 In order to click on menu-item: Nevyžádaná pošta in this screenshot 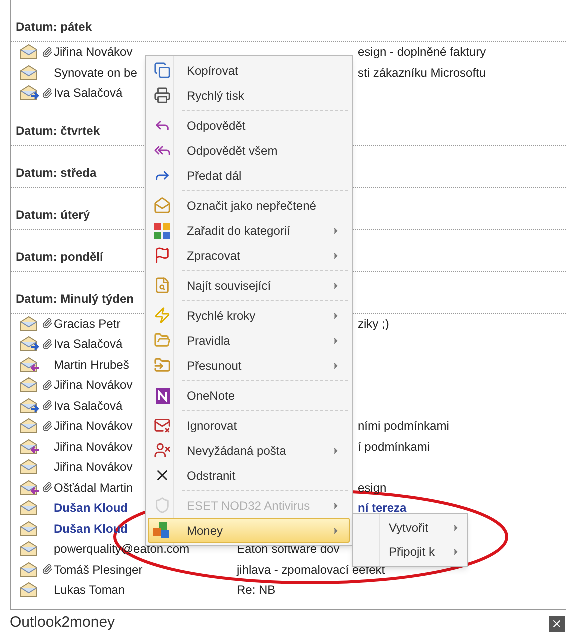, I will do `click(249, 450)`.